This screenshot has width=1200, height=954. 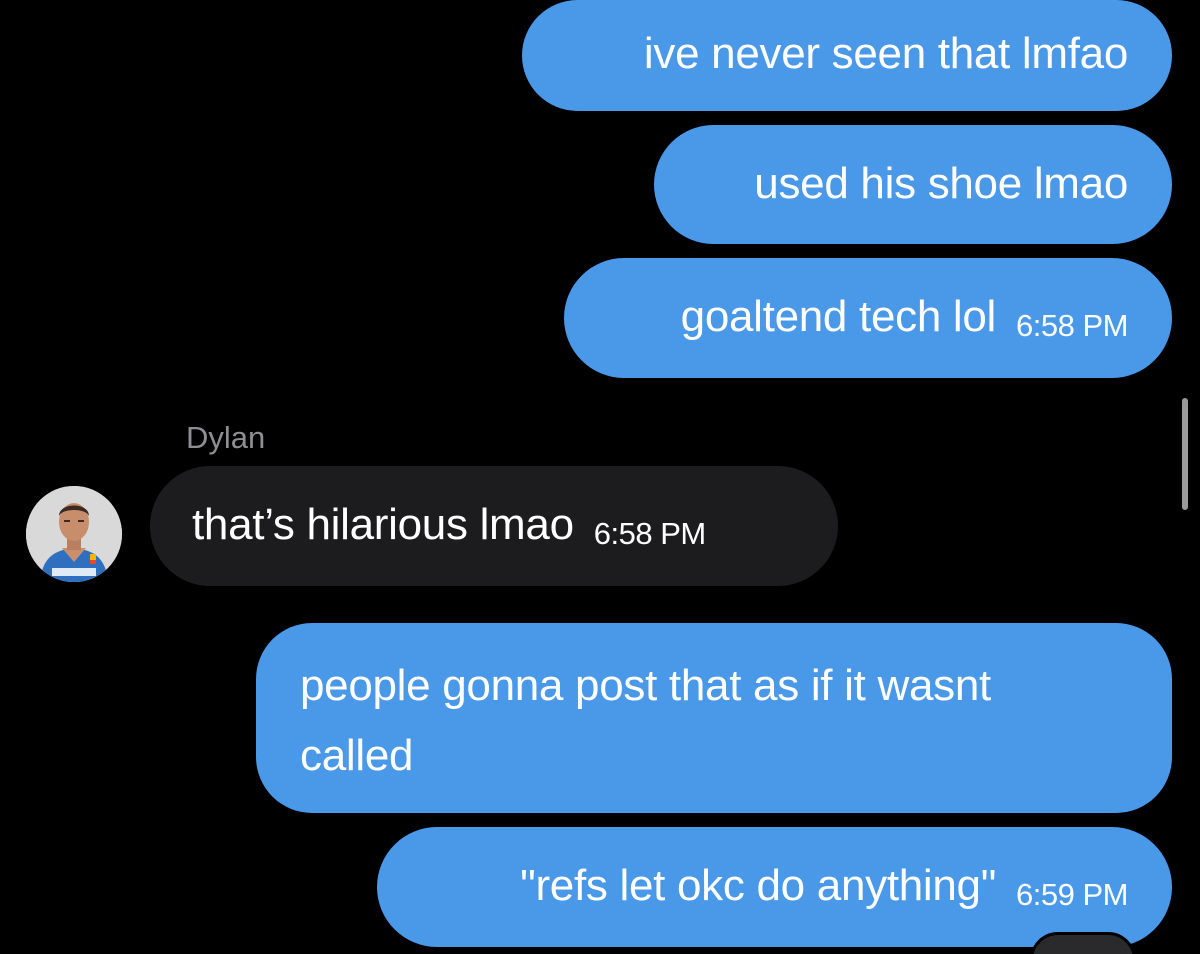 I want to click on message-text-line: called, so click(x=357, y=755).